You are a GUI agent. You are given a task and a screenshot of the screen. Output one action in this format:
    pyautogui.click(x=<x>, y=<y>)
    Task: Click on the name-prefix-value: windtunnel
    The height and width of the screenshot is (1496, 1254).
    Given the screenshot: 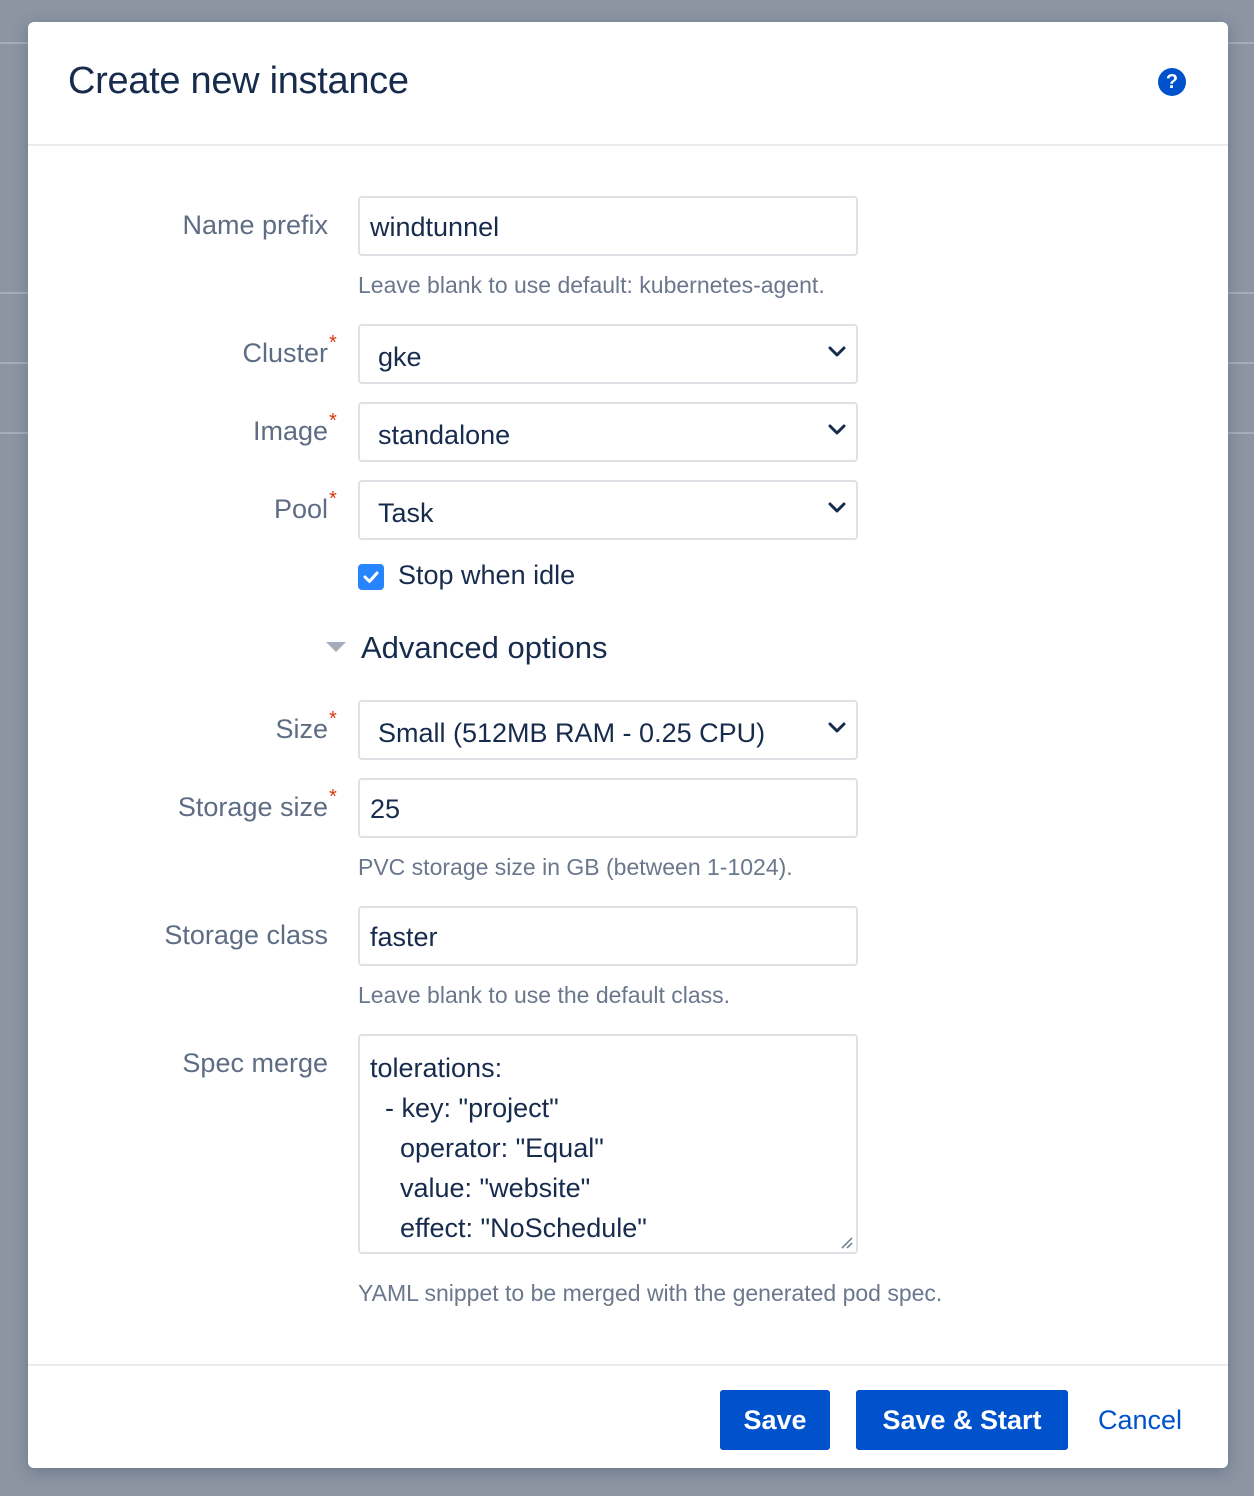 What is the action you would take?
    pyautogui.click(x=435, y=227)
    